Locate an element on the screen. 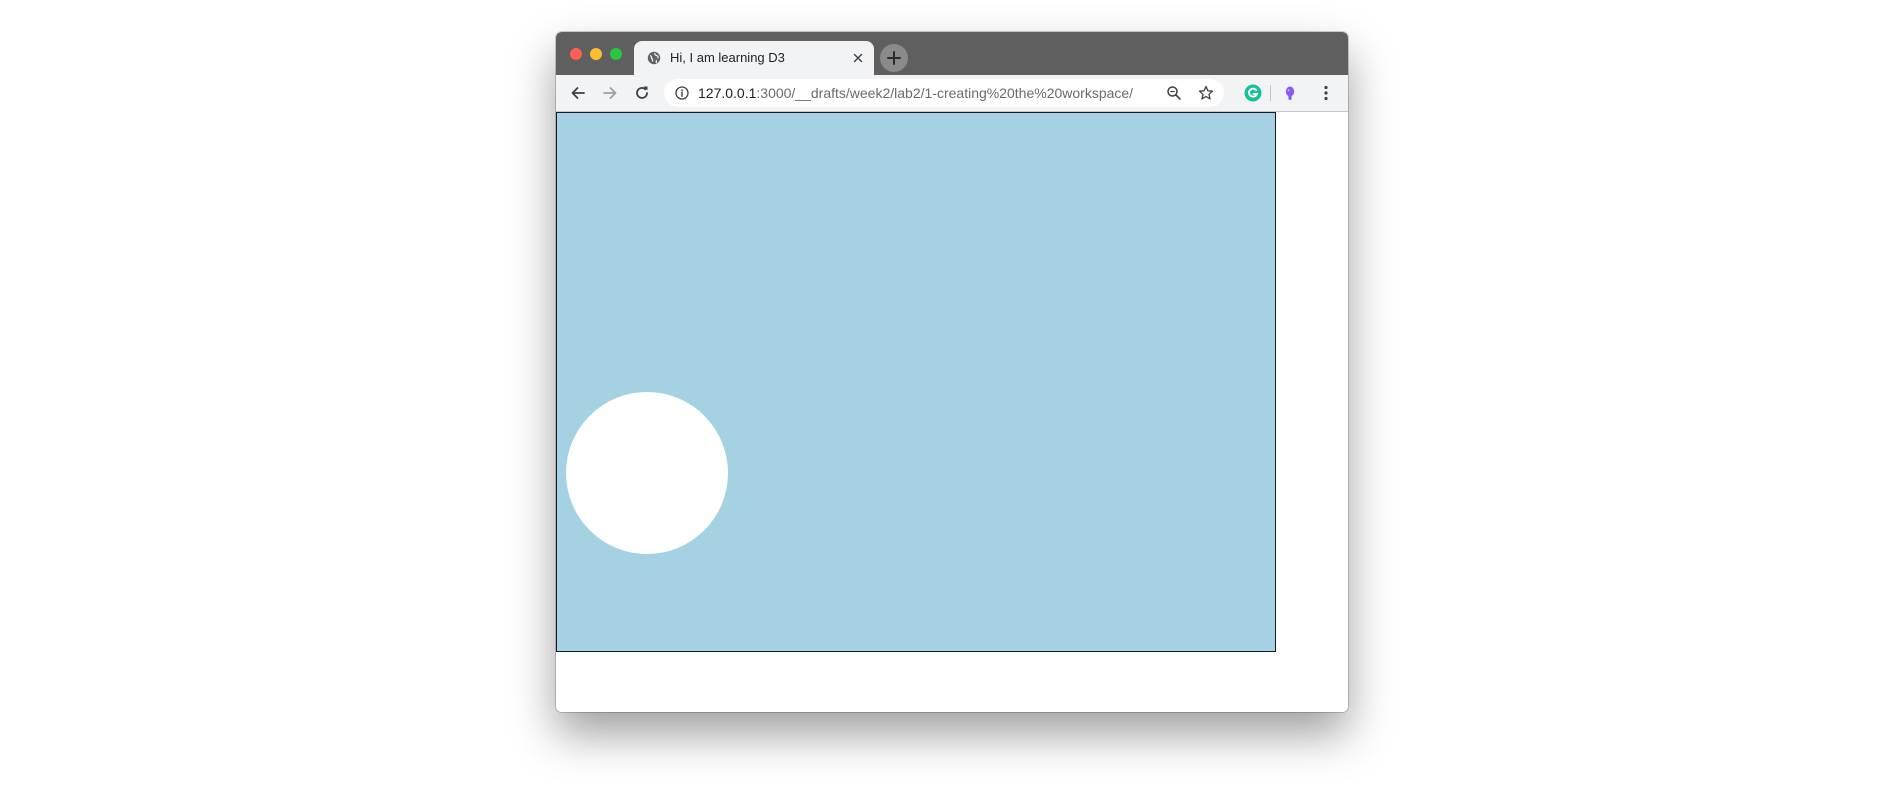  white-circle is located at coordinates (647, 473).